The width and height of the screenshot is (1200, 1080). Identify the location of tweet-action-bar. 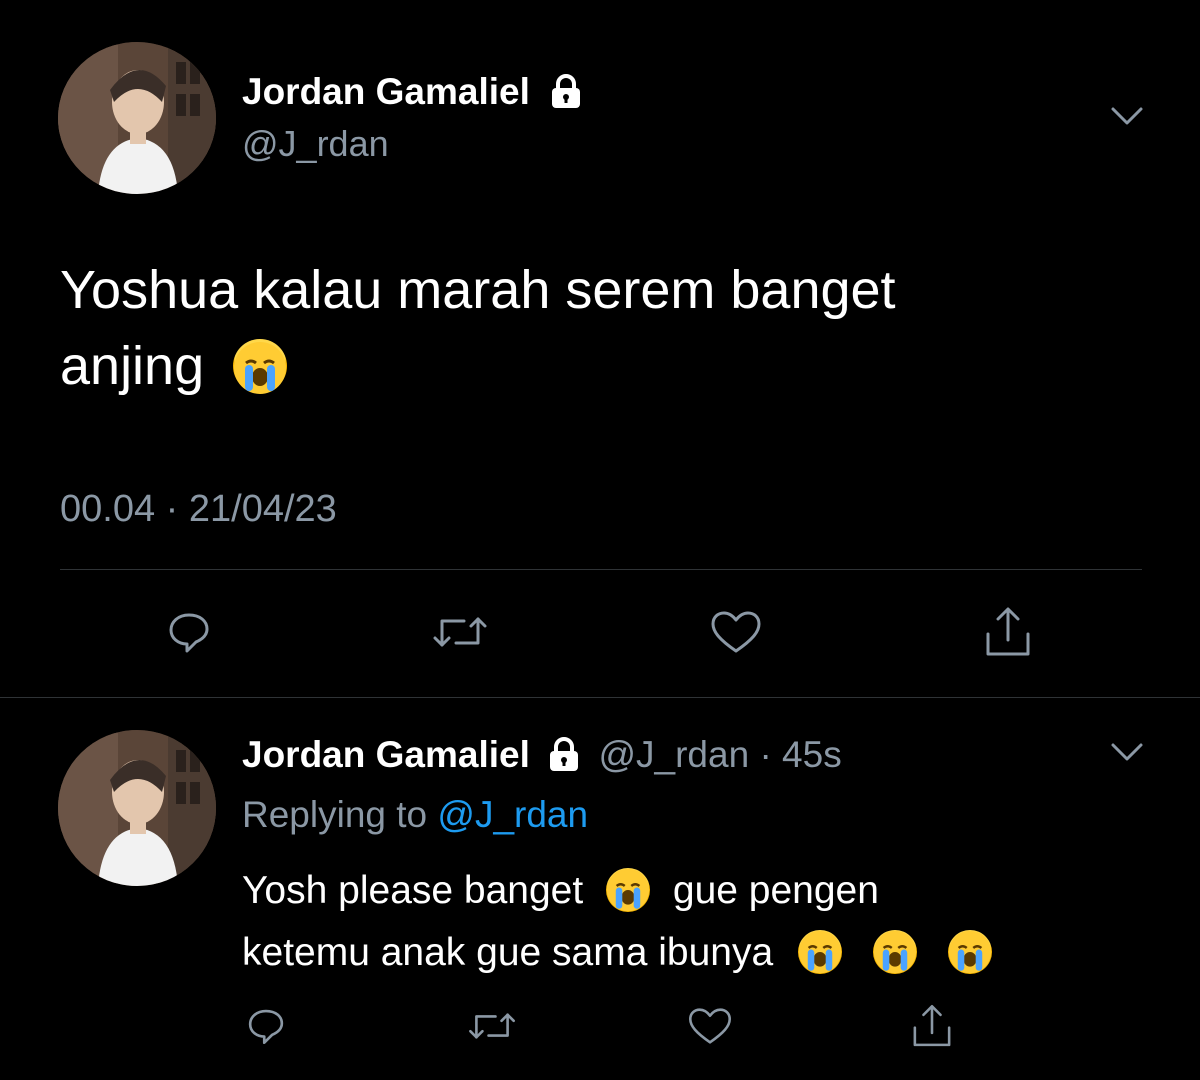
(600, 632).